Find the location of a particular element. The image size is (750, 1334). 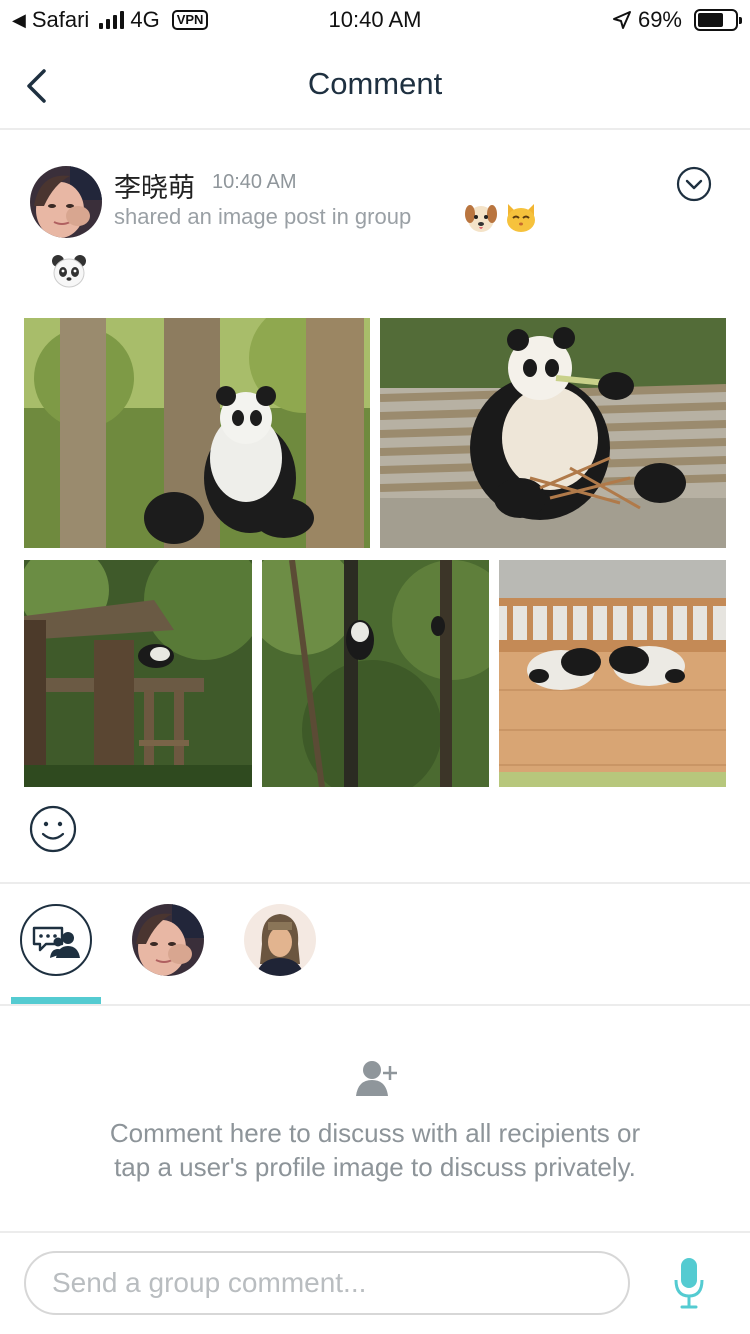

battery-fill is located at coordinates (710, 20).